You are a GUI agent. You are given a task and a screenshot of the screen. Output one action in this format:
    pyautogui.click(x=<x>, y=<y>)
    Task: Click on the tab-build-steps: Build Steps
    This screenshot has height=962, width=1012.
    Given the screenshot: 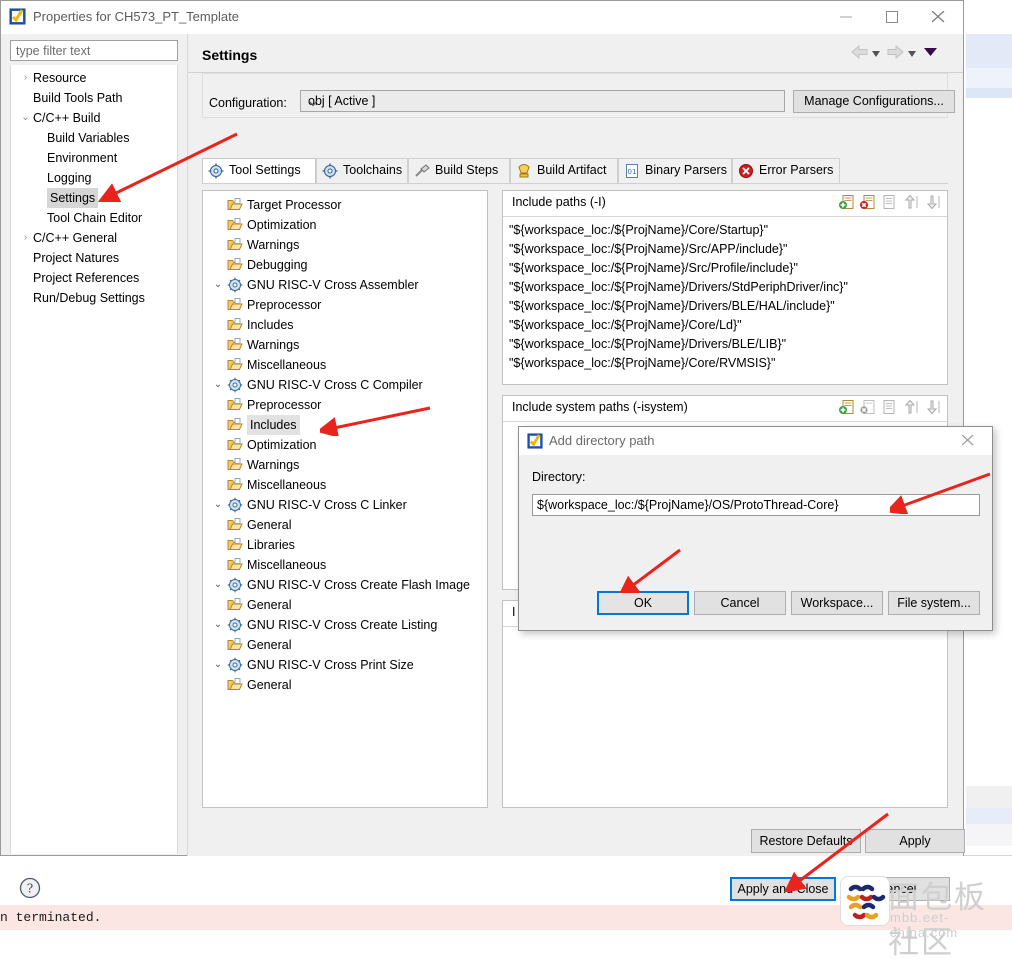 What is the action you would take?
    pyautogui.click(x=459, y=171)
    